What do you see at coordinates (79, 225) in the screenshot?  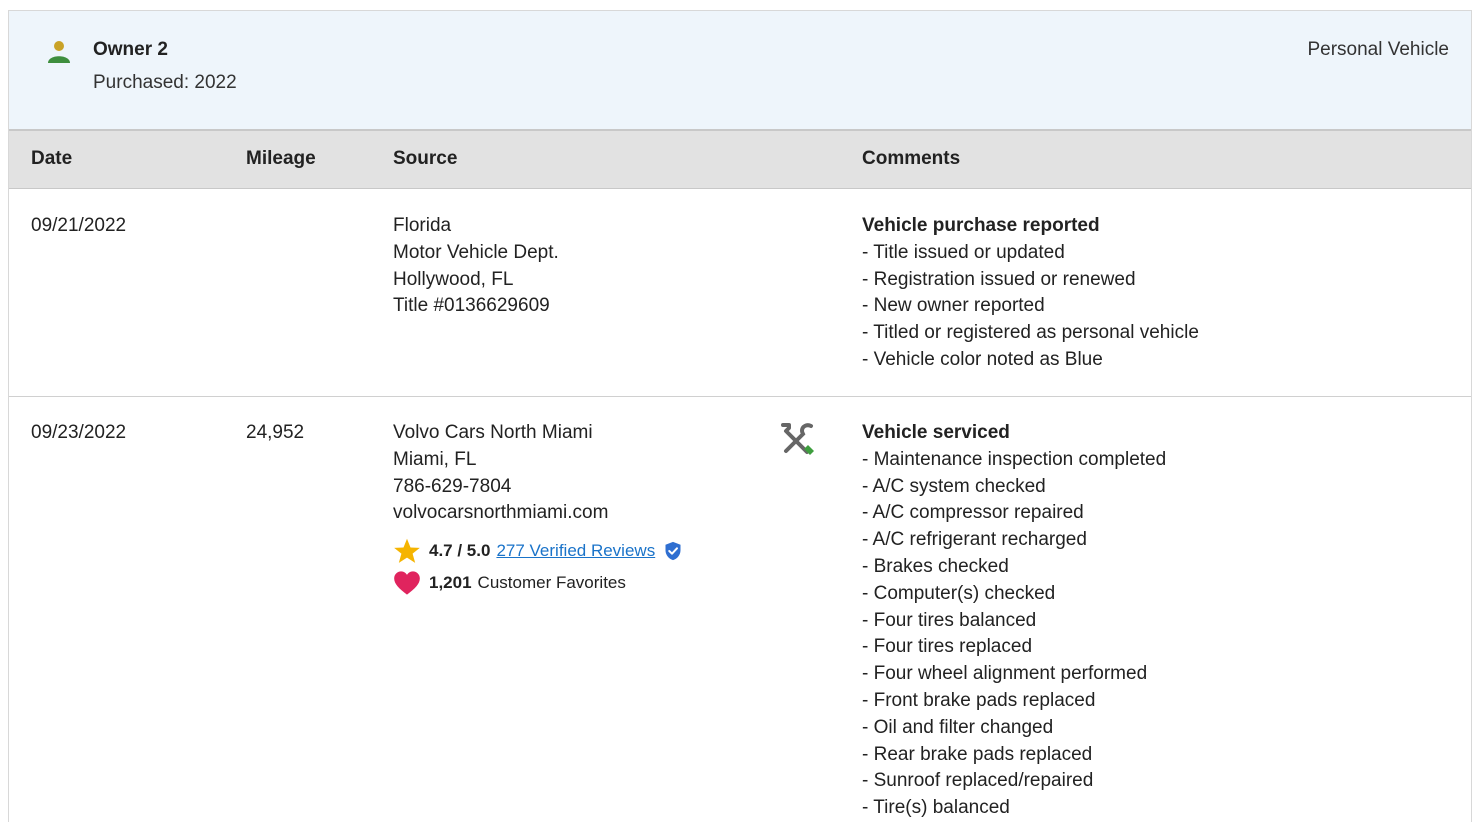 I see `row-date: 09/21/2022` at bounding box center [79, 225].